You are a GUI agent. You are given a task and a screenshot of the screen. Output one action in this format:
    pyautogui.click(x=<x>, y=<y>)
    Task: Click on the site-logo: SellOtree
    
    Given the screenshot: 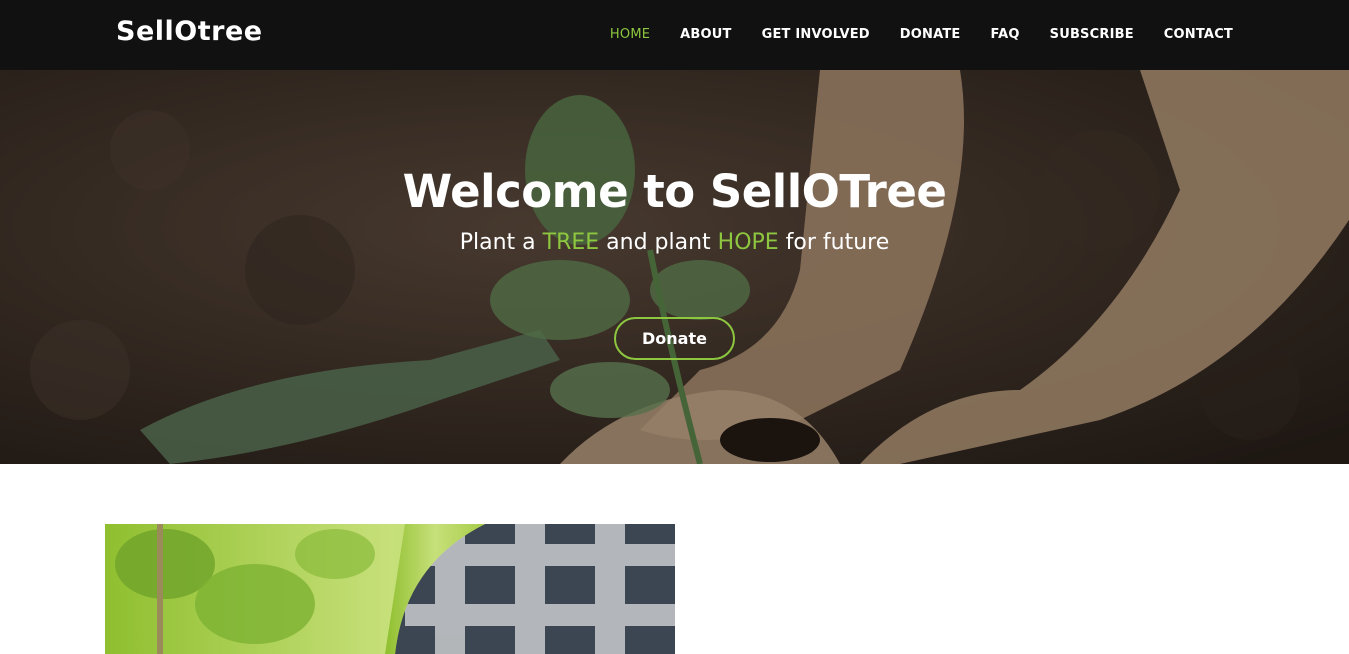 What is the action you would take?
    pyautogui.click(x=189, y=31)
    